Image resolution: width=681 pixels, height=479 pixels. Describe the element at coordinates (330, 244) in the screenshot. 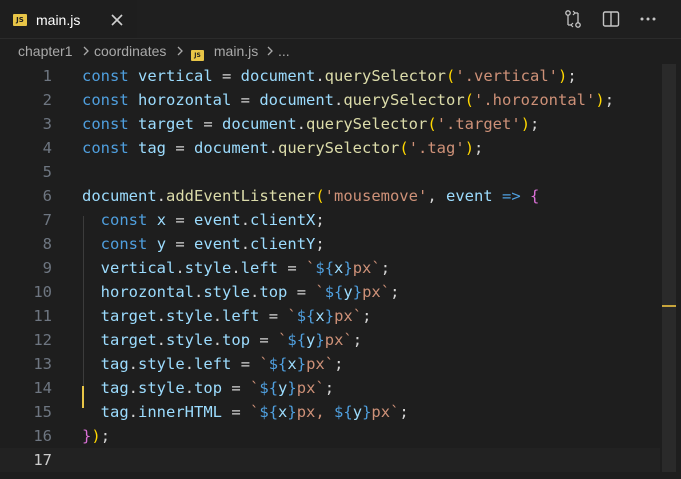

I see `code-line: 8 const y = event.clientY;` at that location.